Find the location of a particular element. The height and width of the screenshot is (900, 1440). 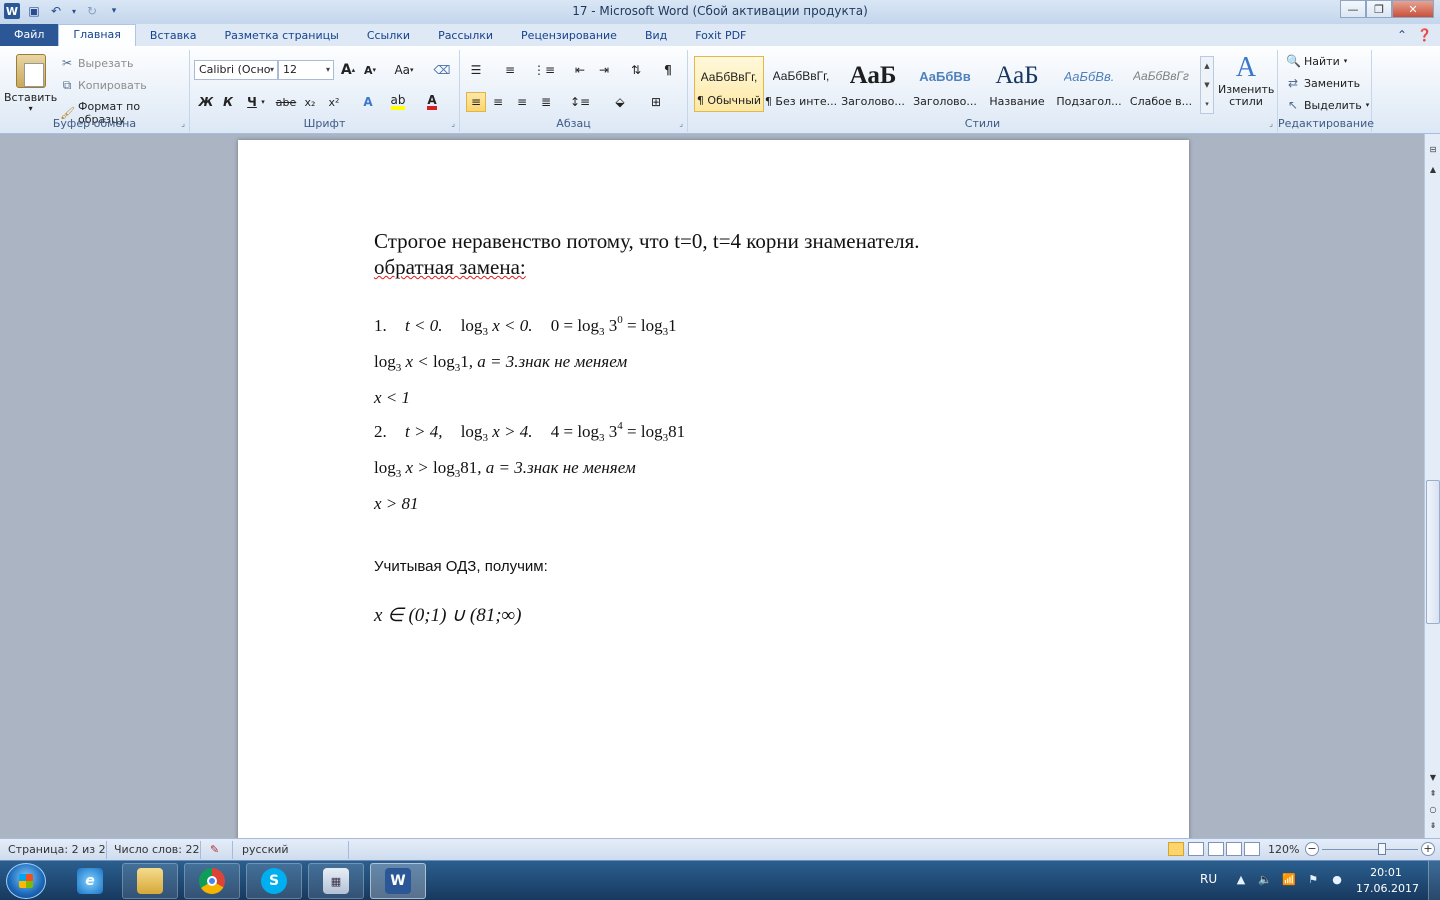

sort-icon: ⇅ is located at coordinates (636, 70).